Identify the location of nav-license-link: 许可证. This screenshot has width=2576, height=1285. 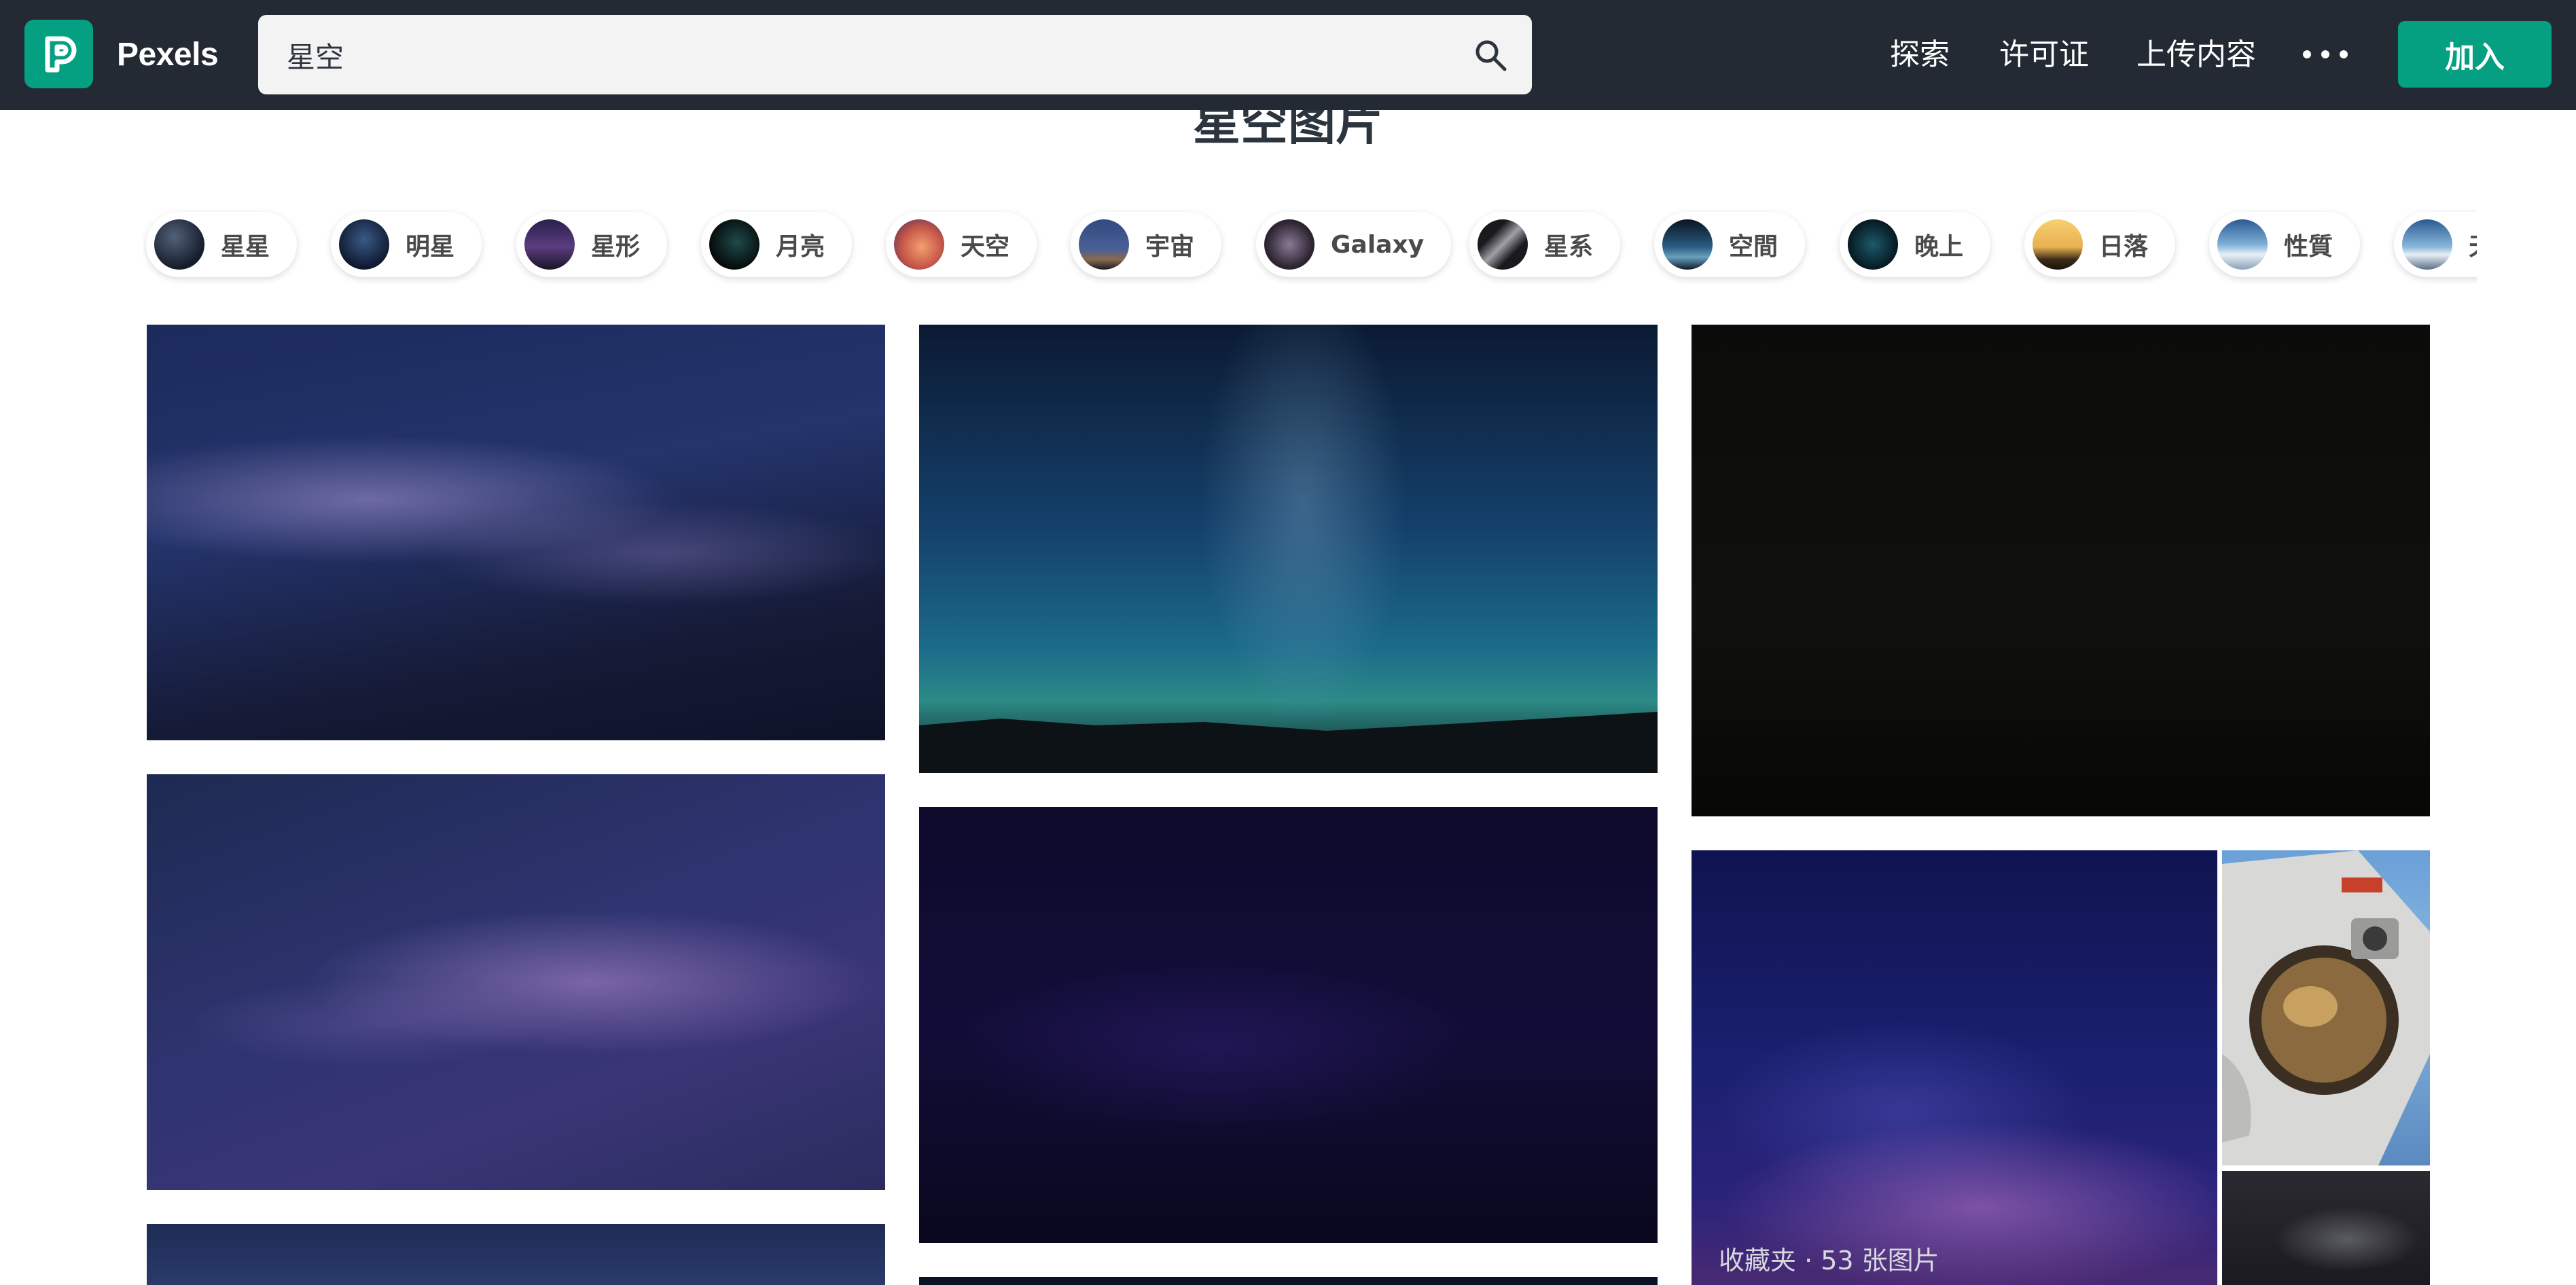
(2044, 55).